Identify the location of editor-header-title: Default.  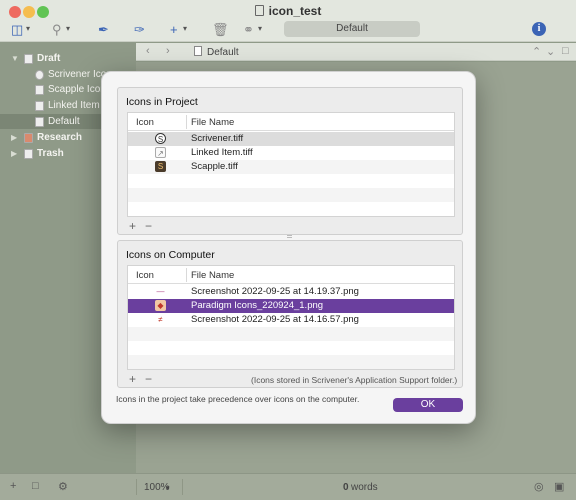
(216, 52).